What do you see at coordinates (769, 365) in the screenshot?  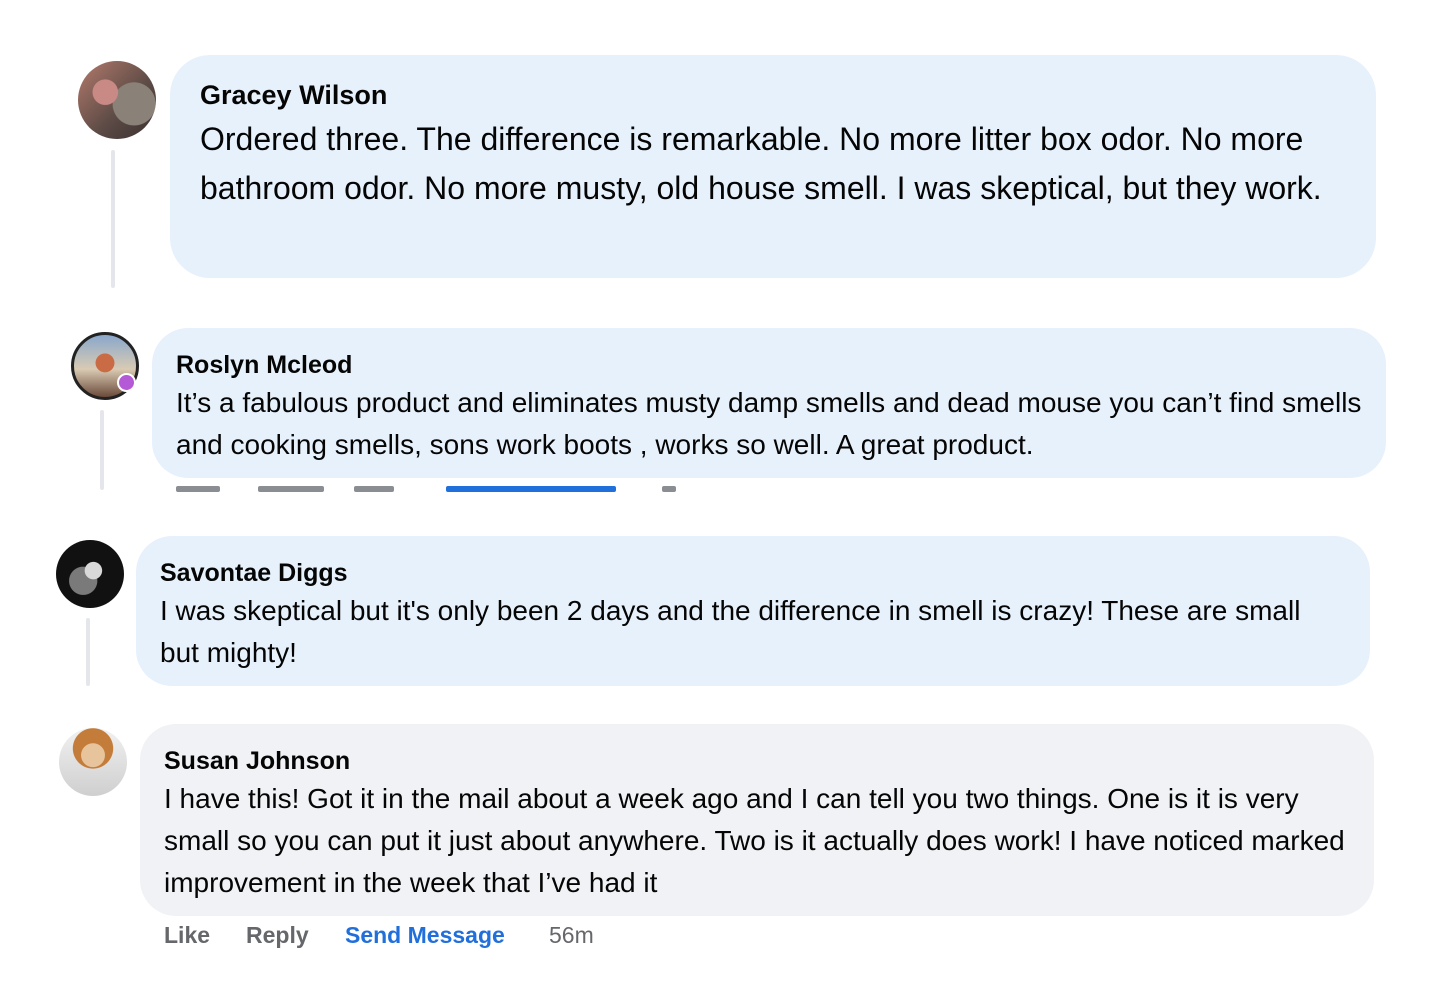 I see `comment-author: Roslyn Mcleod` at bounding box center [769, 365].